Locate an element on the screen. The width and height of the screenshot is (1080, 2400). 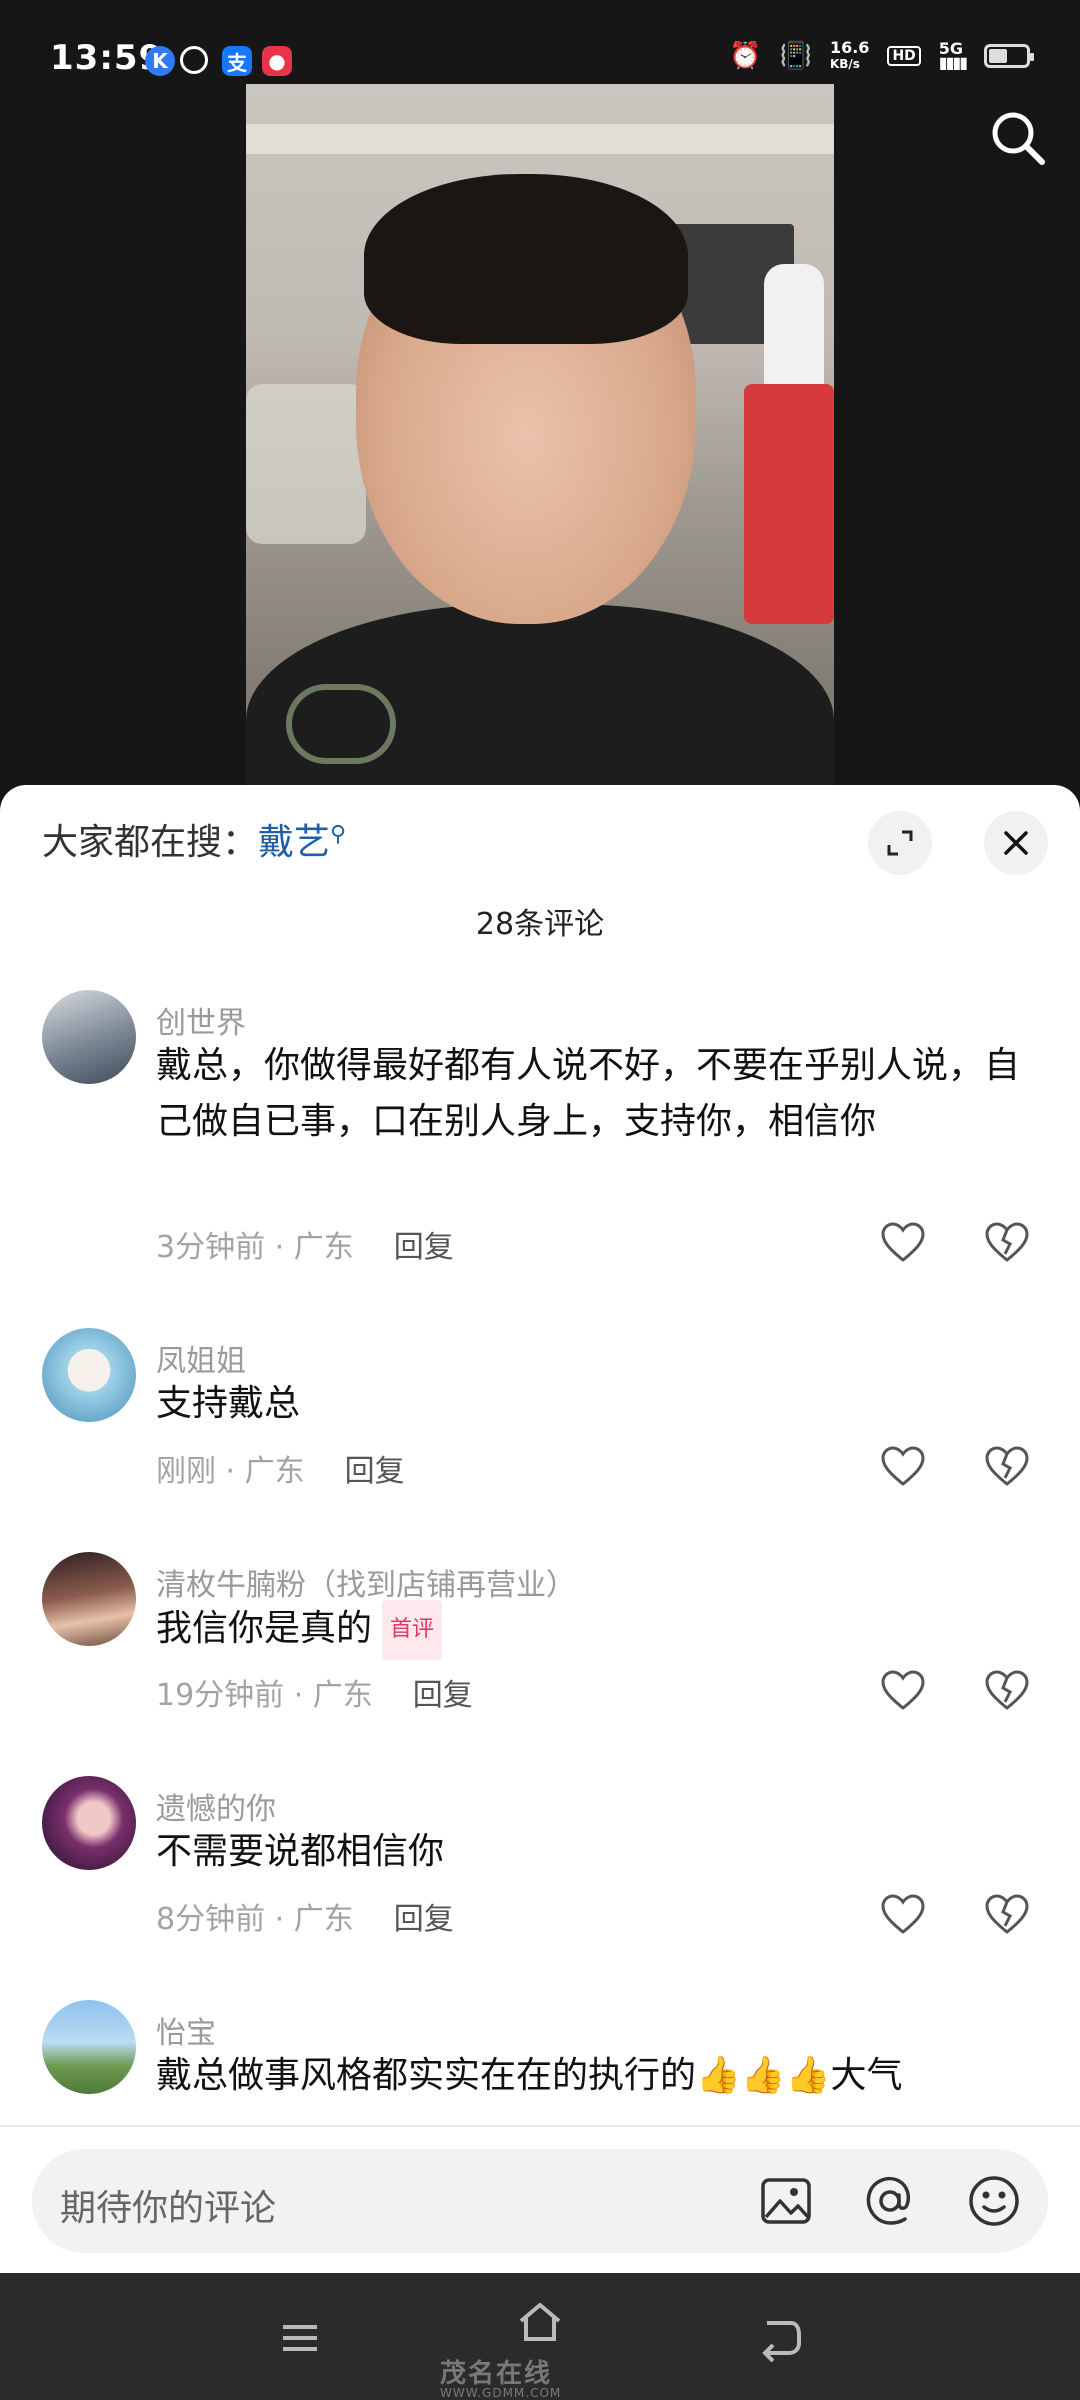
comment-meta: 8分钟前 · 广东 回复 is located at coordinates (305, 1919).